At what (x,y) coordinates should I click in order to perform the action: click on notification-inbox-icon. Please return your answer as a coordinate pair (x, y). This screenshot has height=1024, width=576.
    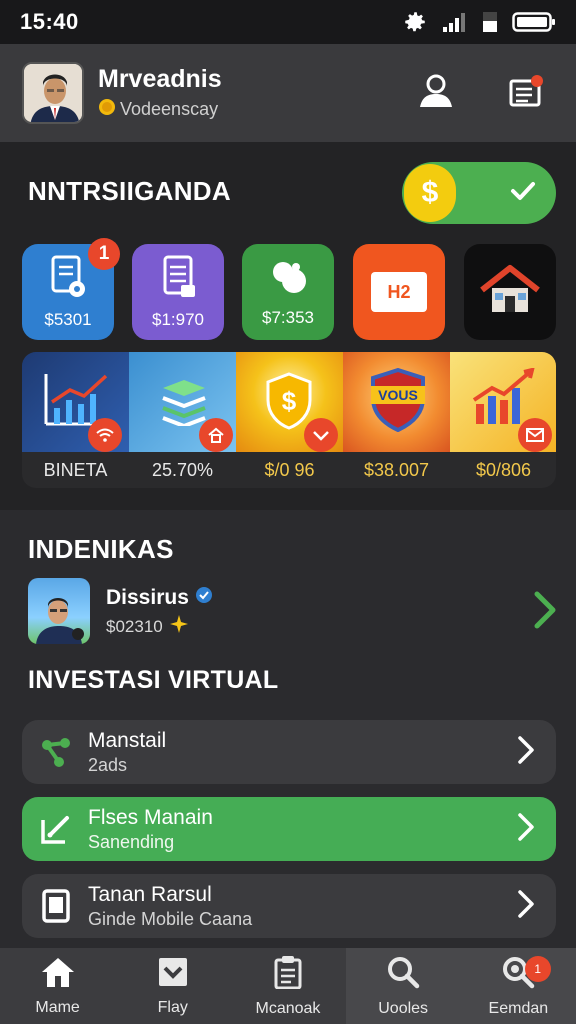
    Looking at the image, I should click on (527, 93).